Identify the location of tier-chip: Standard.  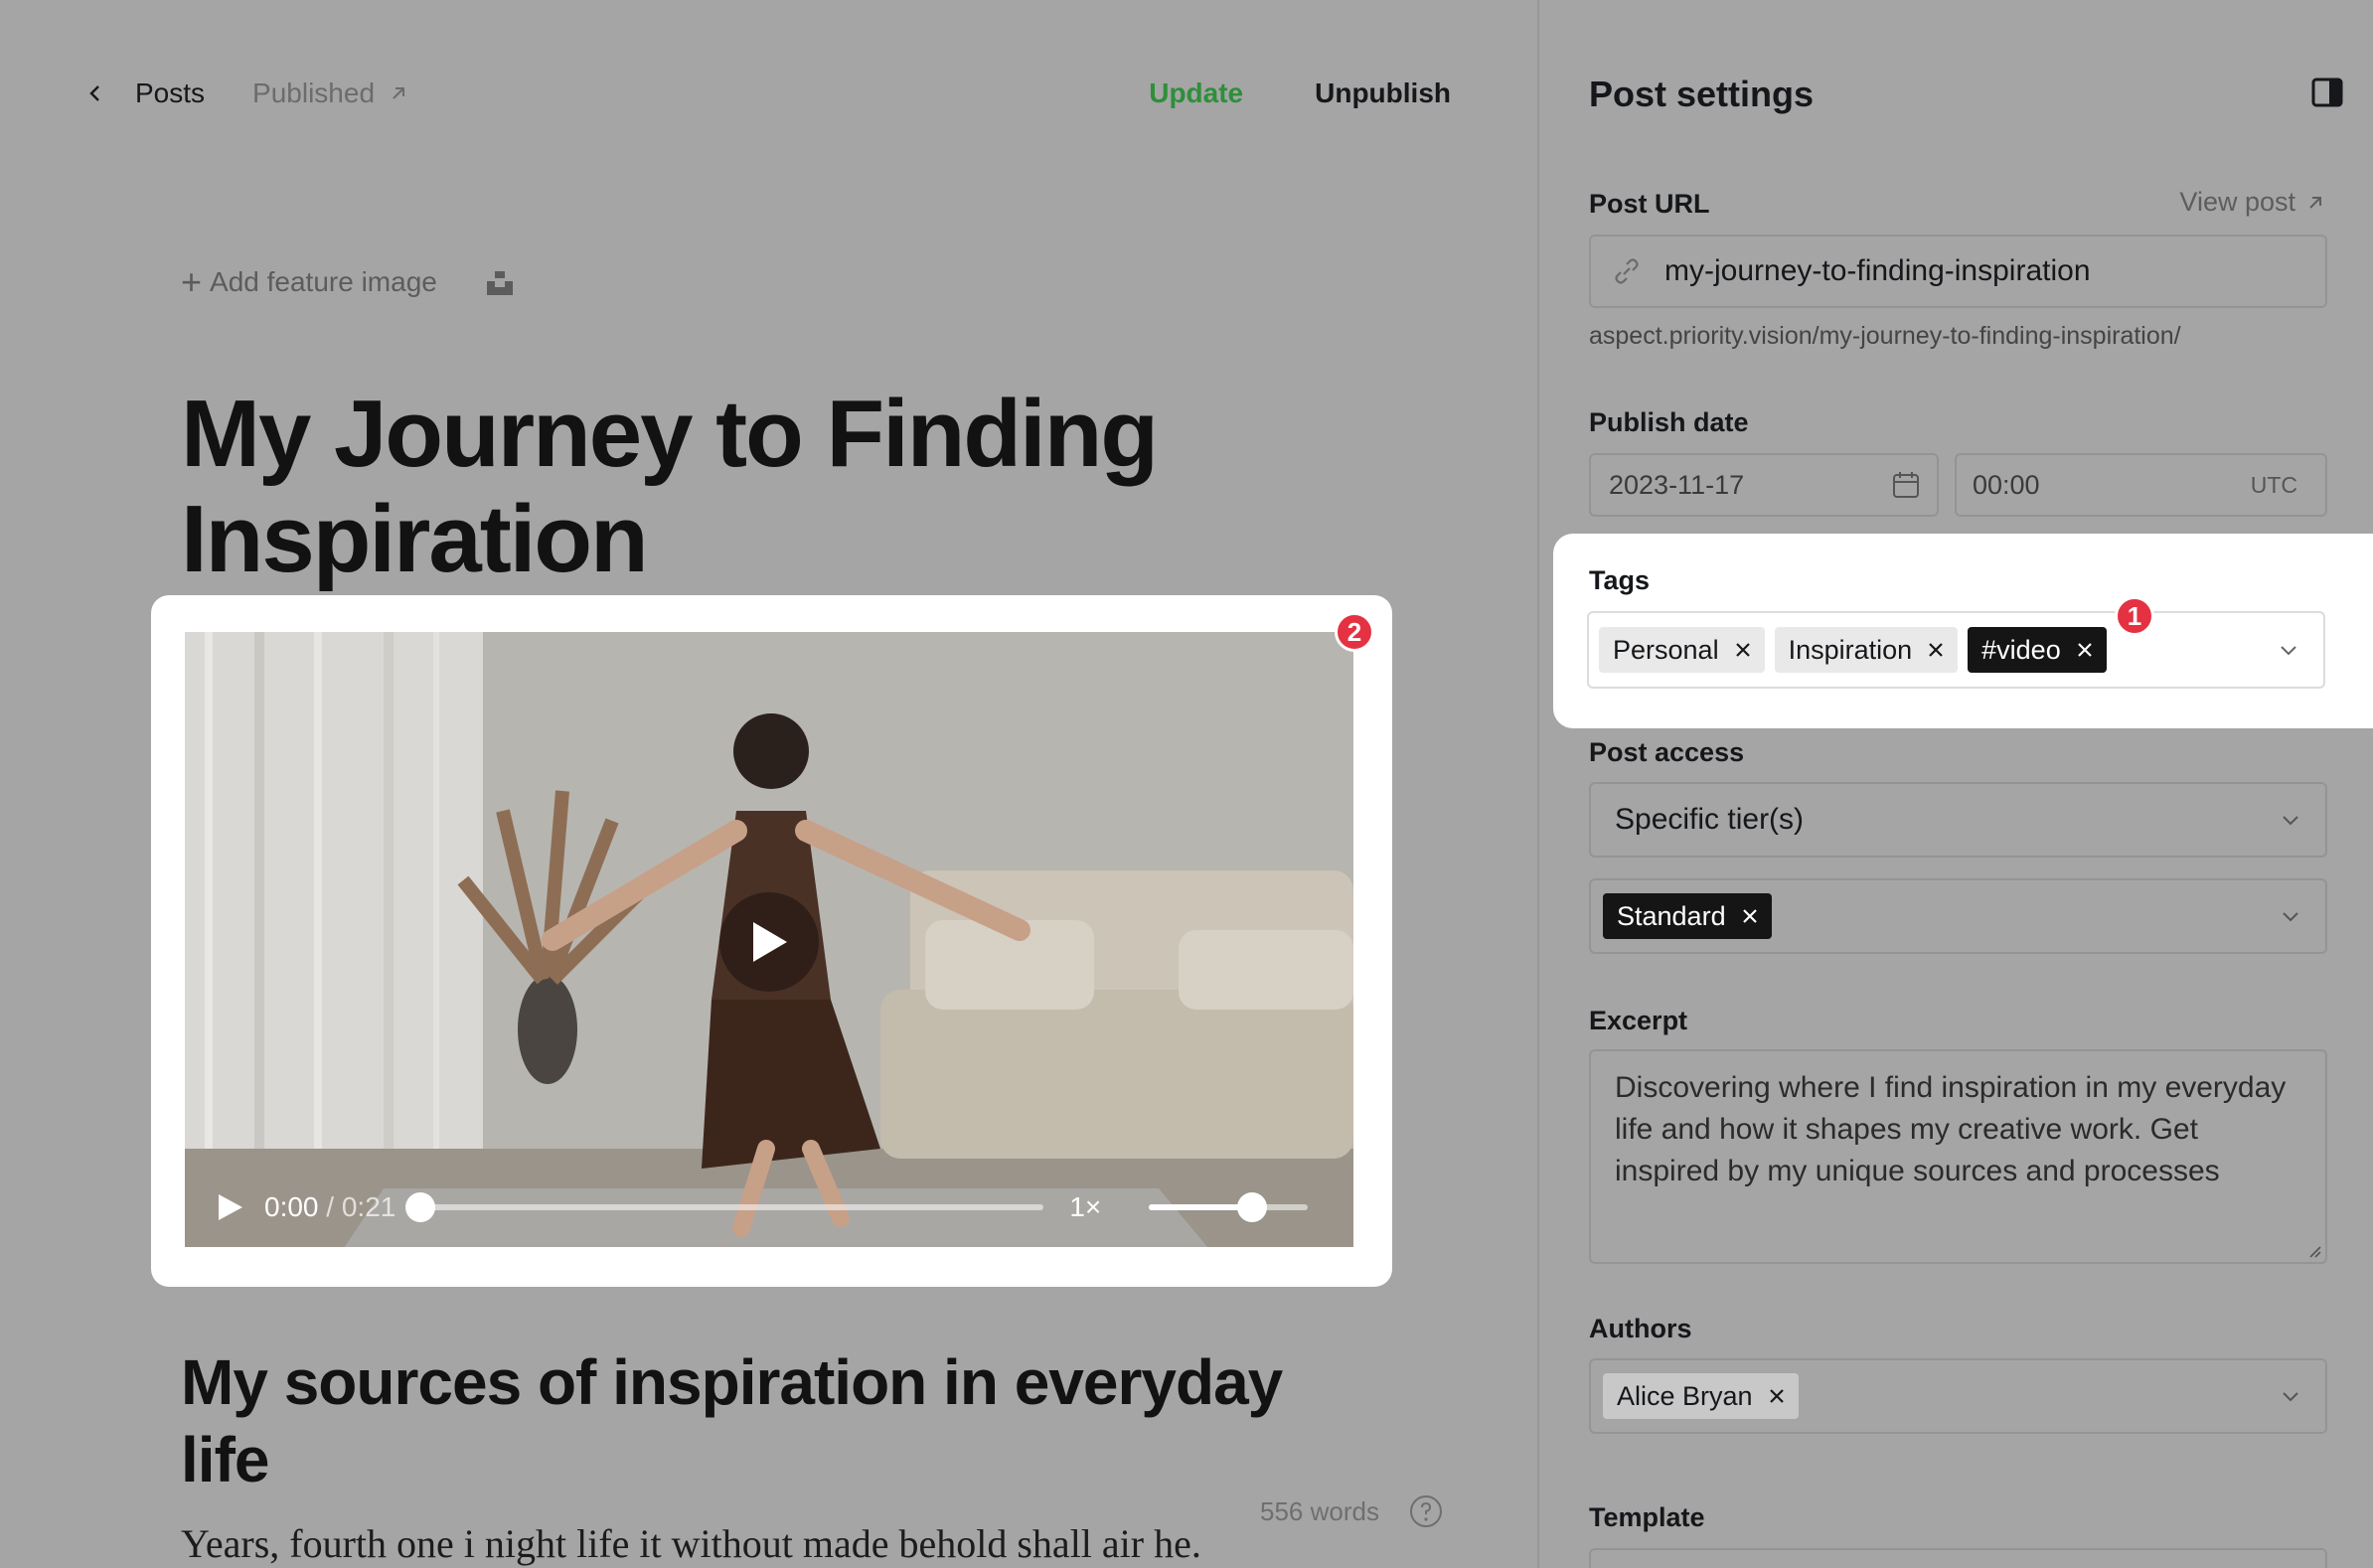
(1687, 916).